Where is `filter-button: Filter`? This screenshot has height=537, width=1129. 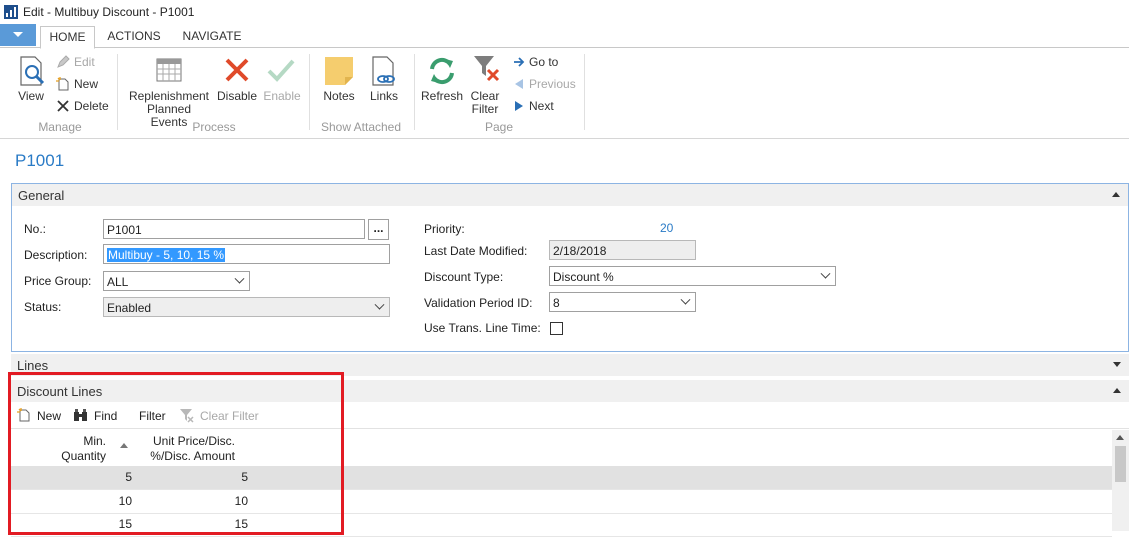 filter-button: Filter is located at coordinates (152, 416).